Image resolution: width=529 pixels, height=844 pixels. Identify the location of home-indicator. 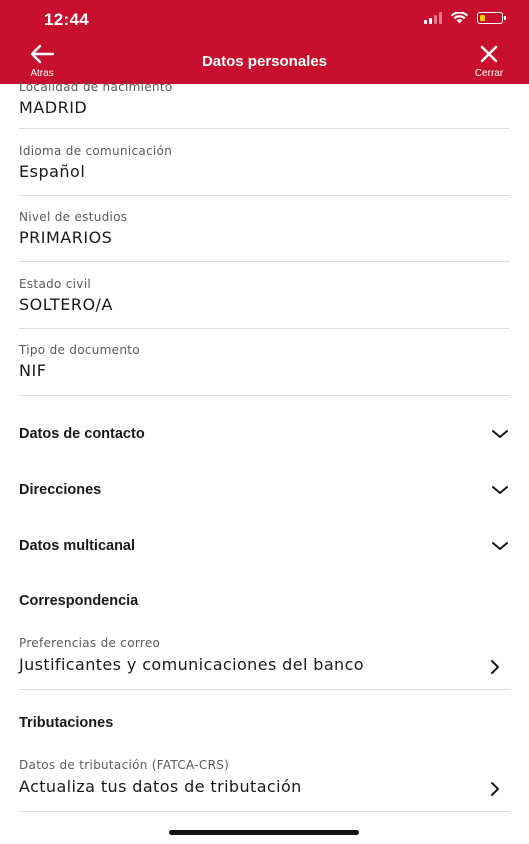
(264, 832).